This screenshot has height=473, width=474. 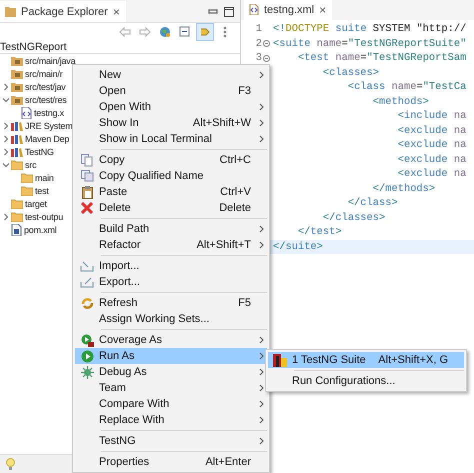 I want to click on menu-item: Run As, so click(x=171, y=356).